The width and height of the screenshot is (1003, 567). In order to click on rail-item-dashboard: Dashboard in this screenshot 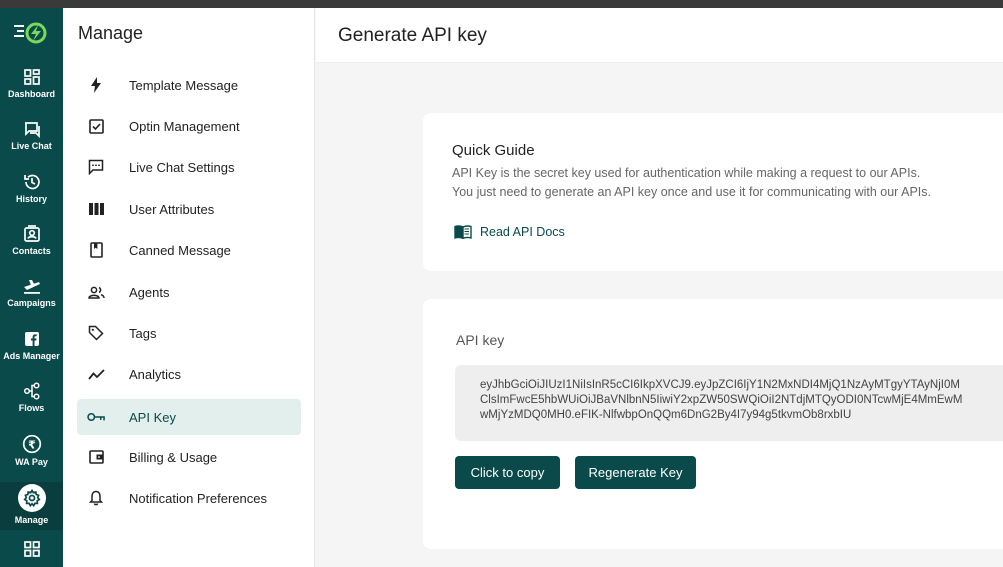, I will do `click(31, 93)`.